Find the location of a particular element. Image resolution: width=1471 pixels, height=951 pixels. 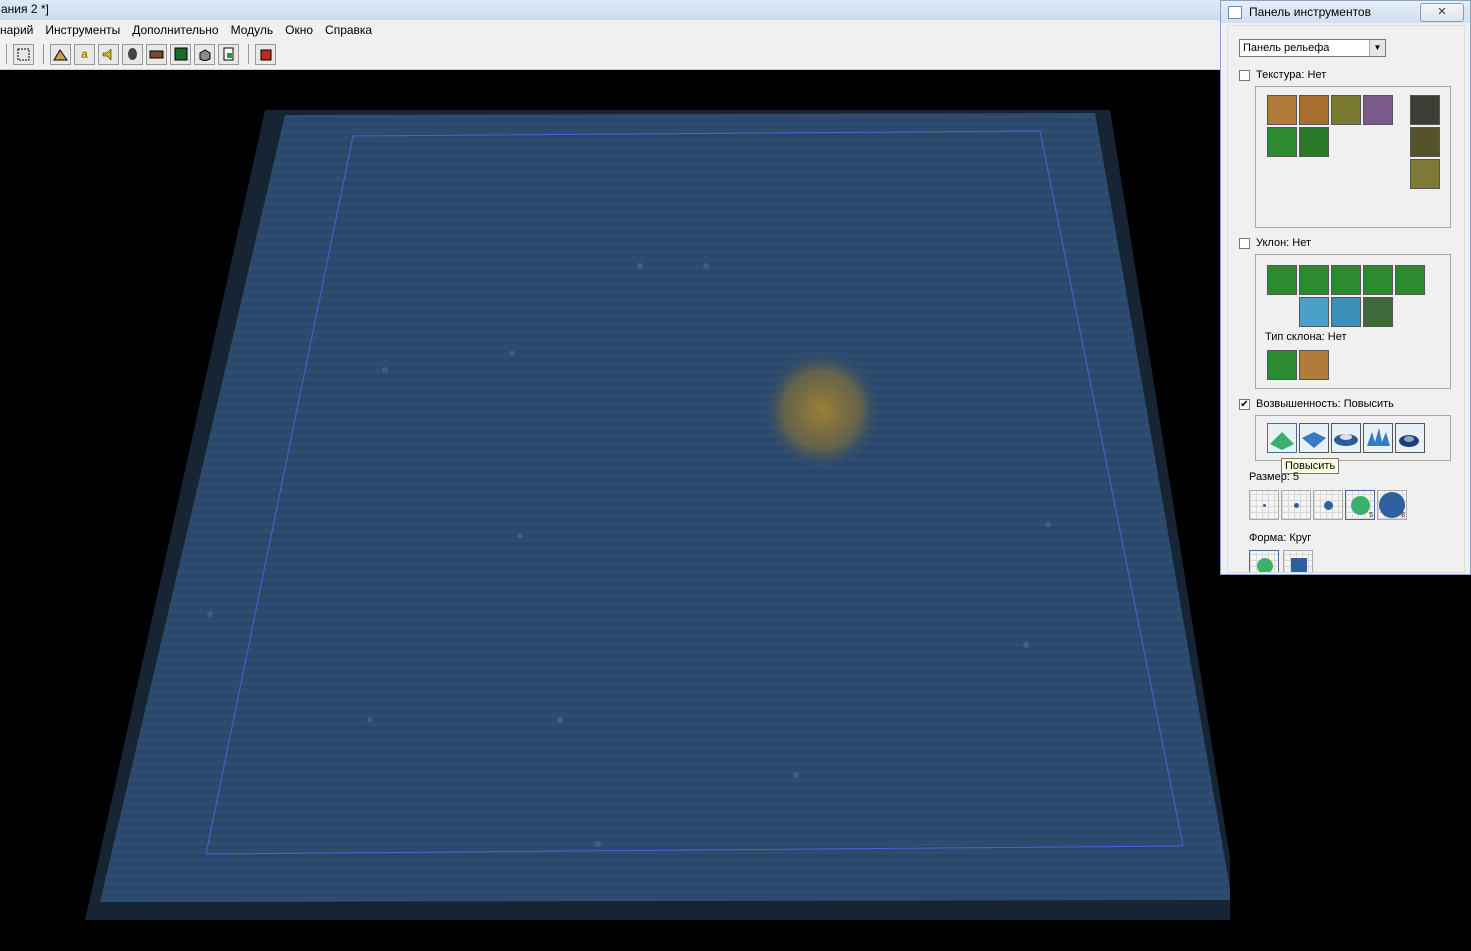

texture-tiles-group is located at coordinates (1353, 157).